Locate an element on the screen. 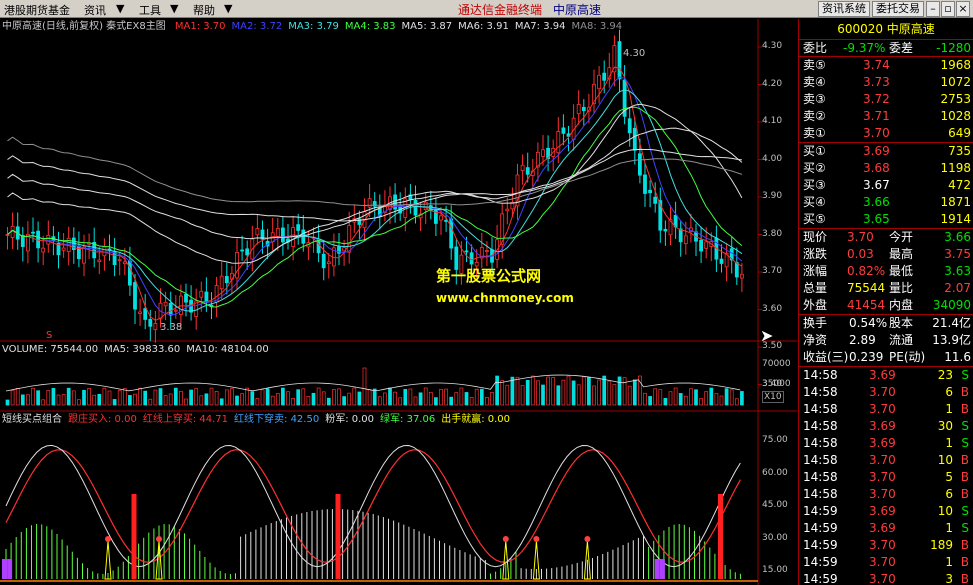 Image resolution: width=973 pixels, height=585 pixels. stat-label: 涨跌 is located at coordinates (815, 254).